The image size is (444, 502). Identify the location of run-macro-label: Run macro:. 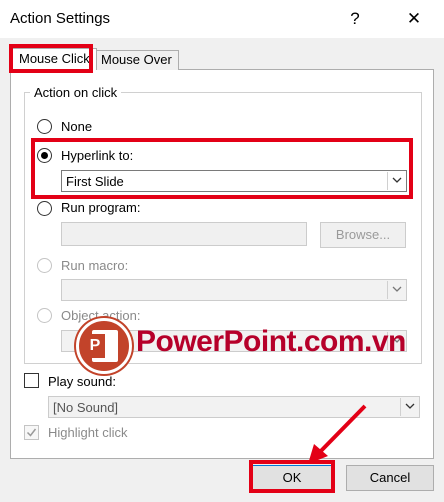
(95, 265).